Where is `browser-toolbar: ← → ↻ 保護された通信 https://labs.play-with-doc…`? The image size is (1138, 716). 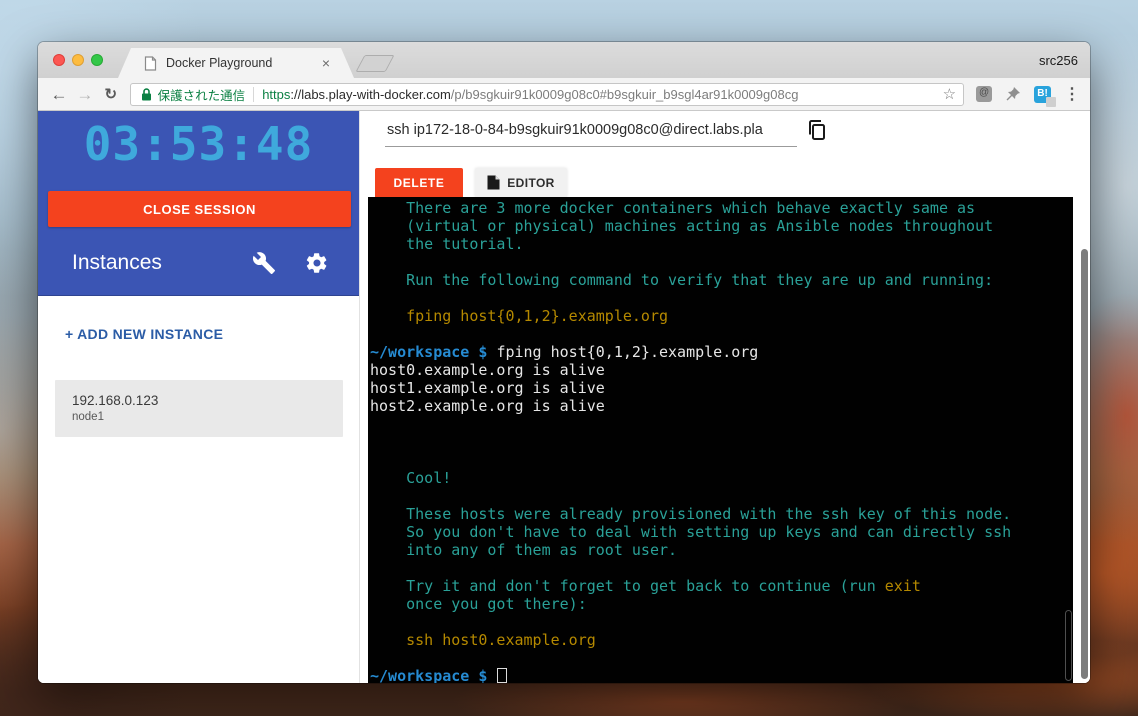
browser-toolbar: ← → ↻ 保護された通信 https://labs.play-with-doc… is located at coordinates (564, 94).